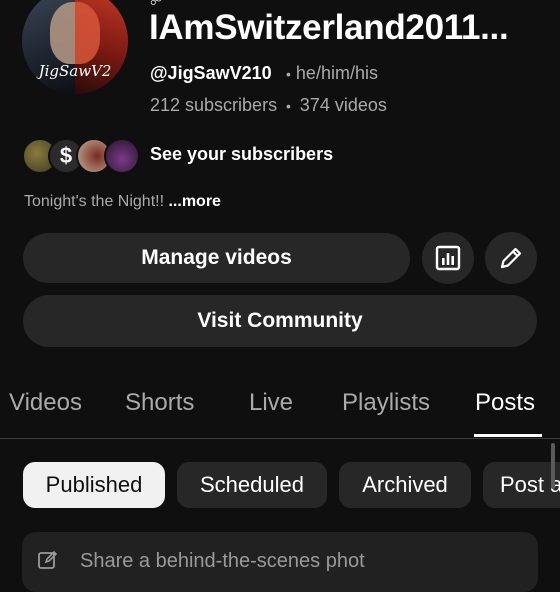 This screenshot has width=560, height=592. I want to click on manage-videos-button: Manage videos, so click(216, 258).